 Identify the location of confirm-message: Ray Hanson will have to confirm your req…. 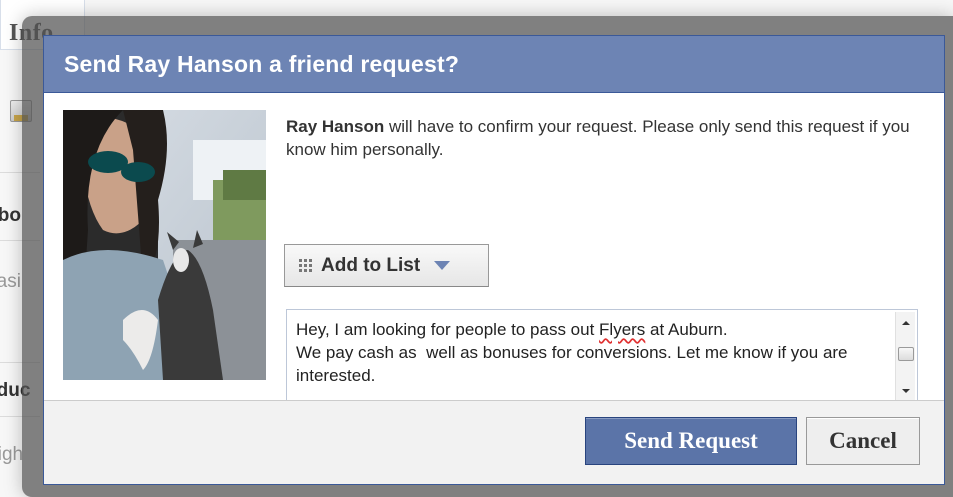
(602, 138).